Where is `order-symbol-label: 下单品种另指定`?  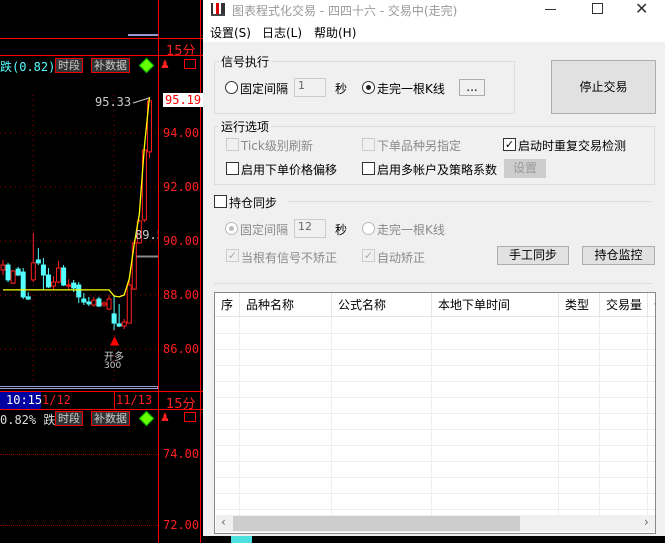 order-symbol-label: 下单品种另指定 is located at coordinates (419, 146).